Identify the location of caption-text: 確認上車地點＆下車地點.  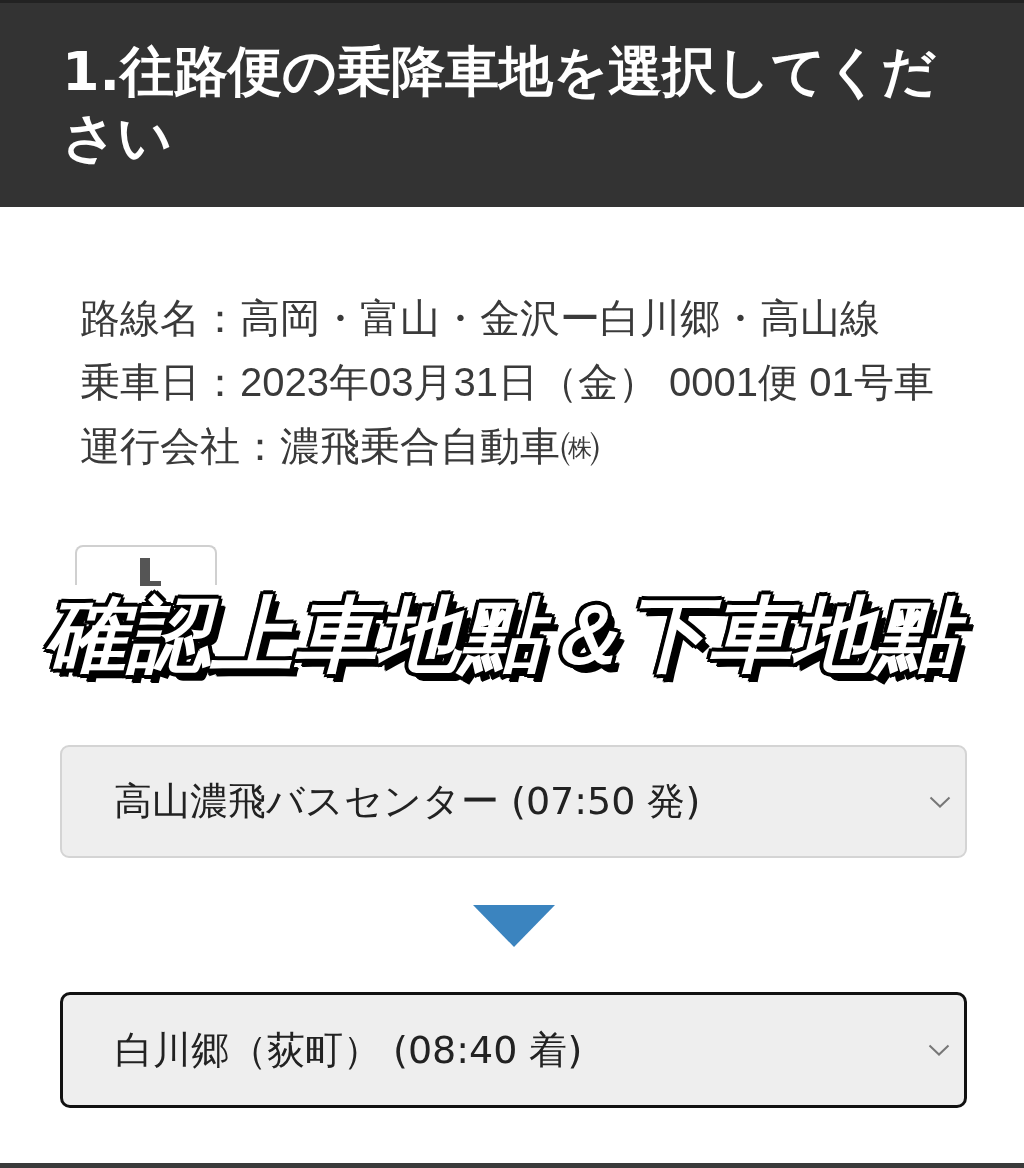
(506, 639).